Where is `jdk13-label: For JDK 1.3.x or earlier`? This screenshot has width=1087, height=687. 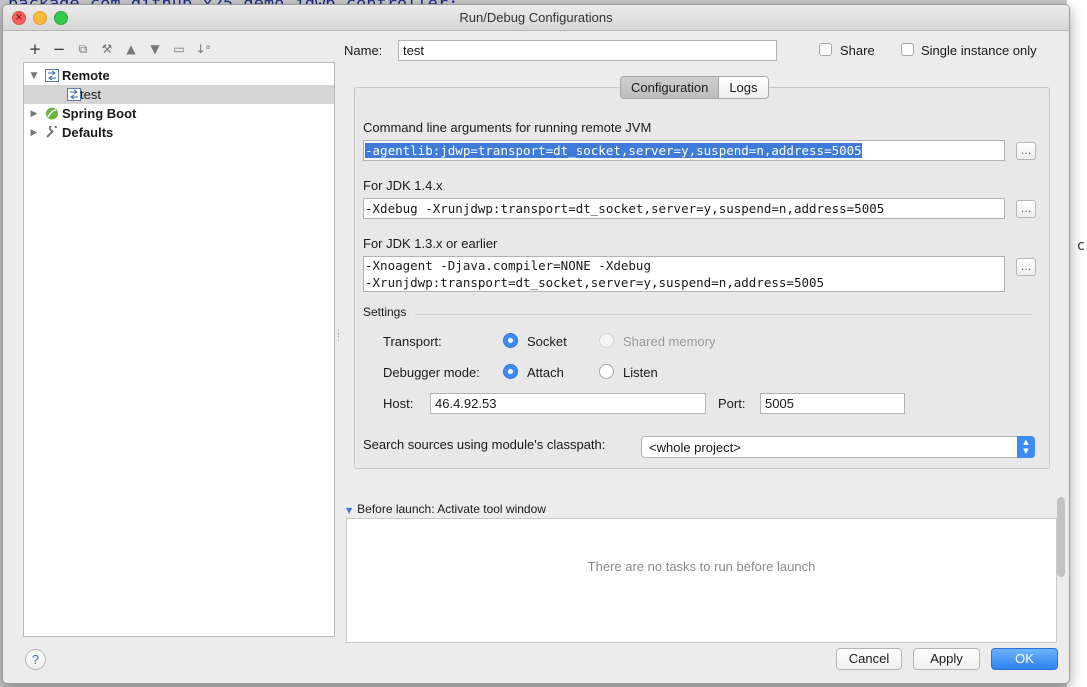
jdk13-label: For JDK 1.3.x or earlier is located at coordinates (430, 243).